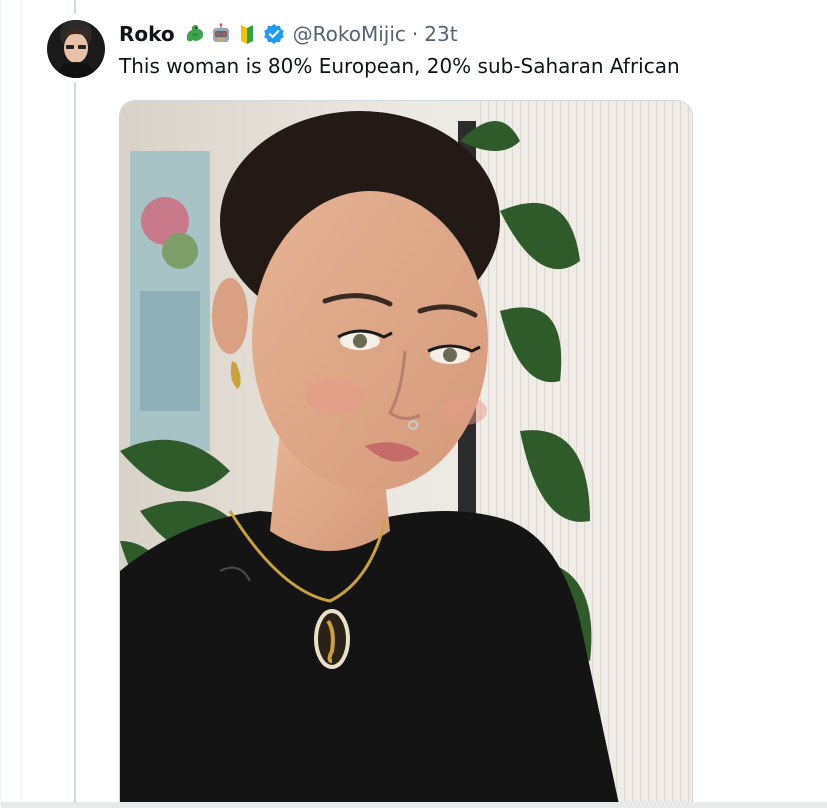 Image resolution: width=827 pixels, height=808 pixels. I want to click on name-emojis, so click(221, 34).